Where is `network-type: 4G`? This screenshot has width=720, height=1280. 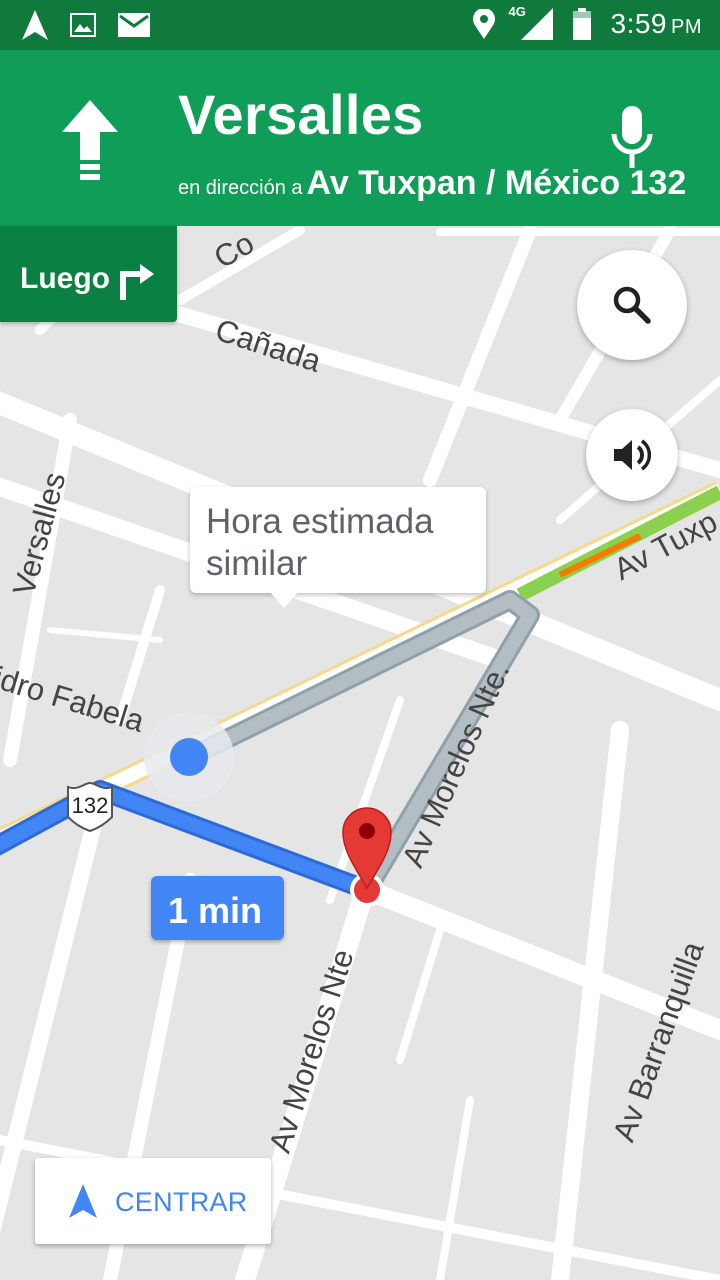 network-type: 4G is located at coordinates (517, 11).